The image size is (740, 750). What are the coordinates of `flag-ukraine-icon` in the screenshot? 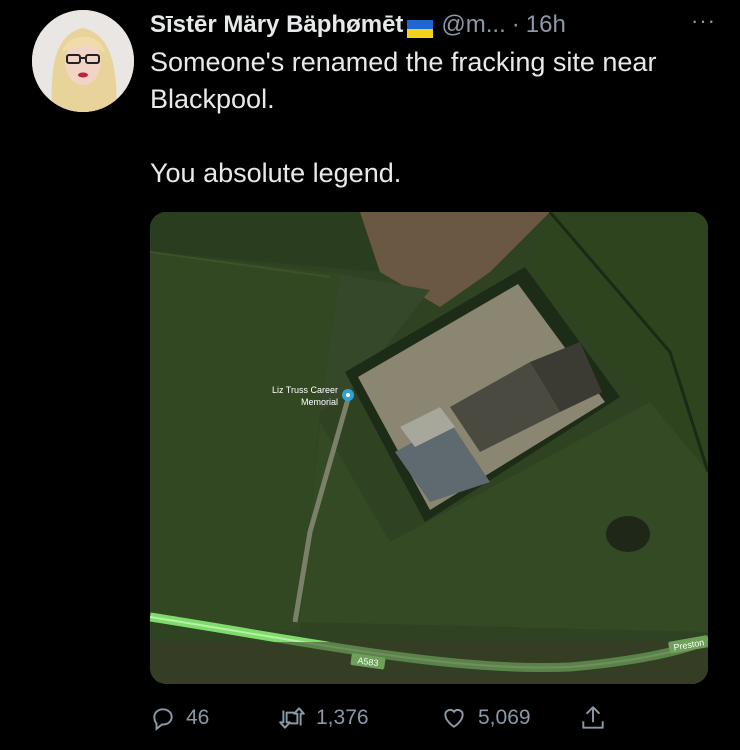 It's located at (420, 27).